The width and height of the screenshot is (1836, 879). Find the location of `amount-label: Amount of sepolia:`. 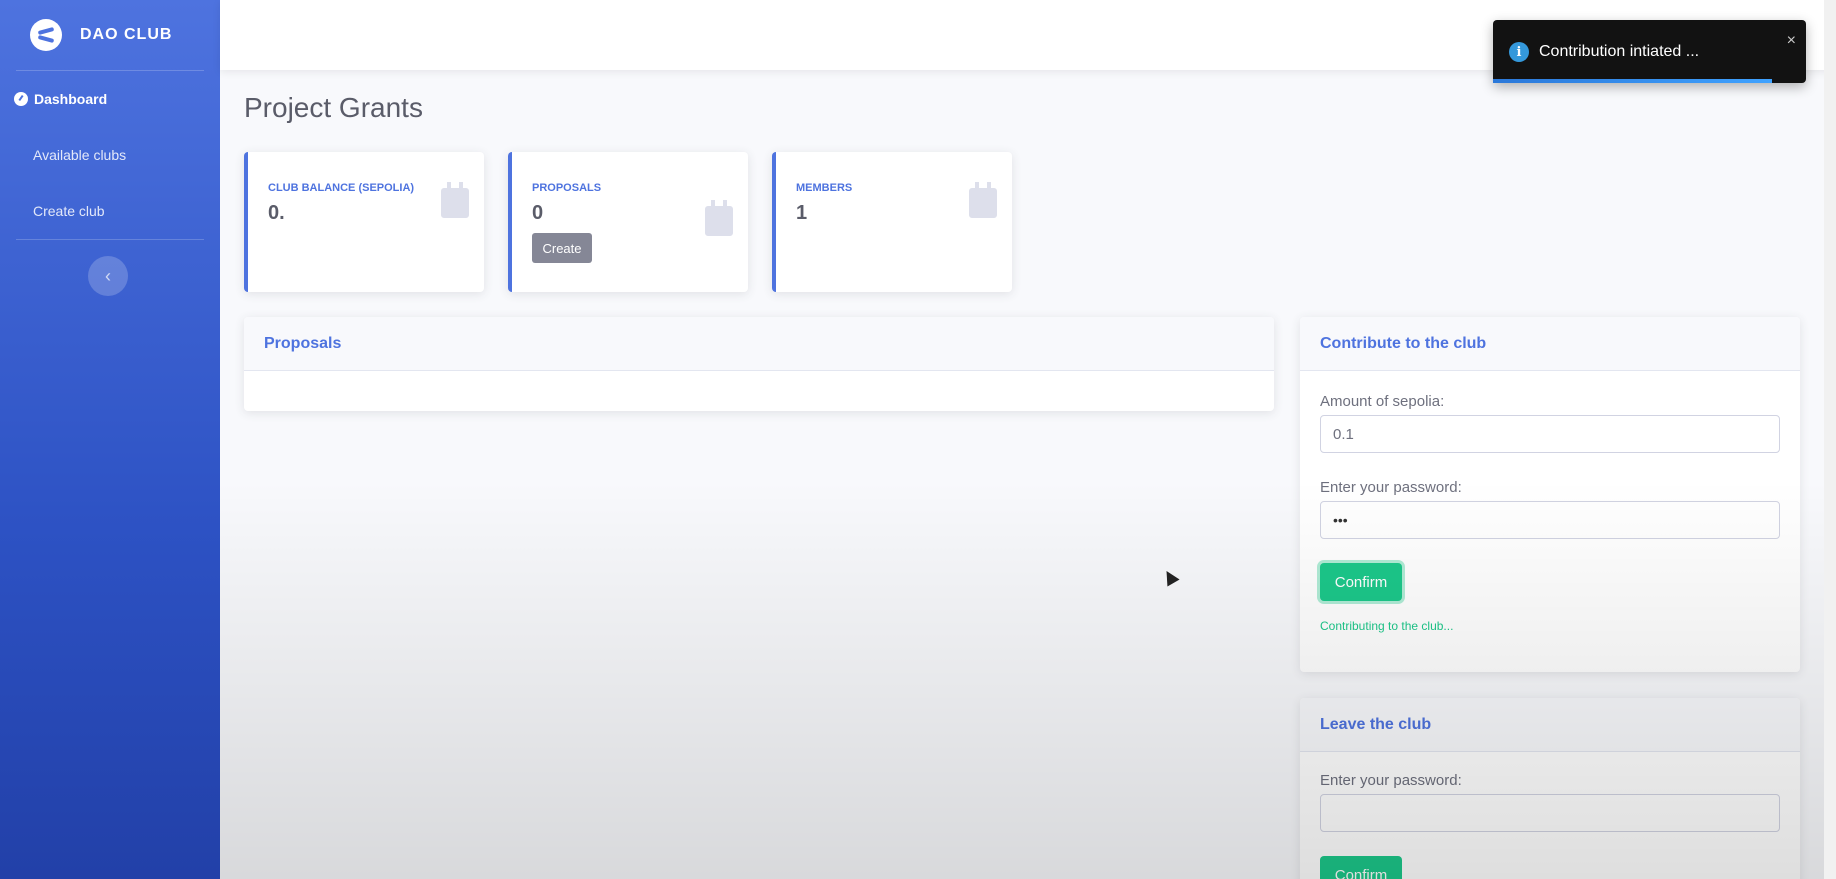

amount-label: Amount of sepolia: is located at coordinates (1382, 401).